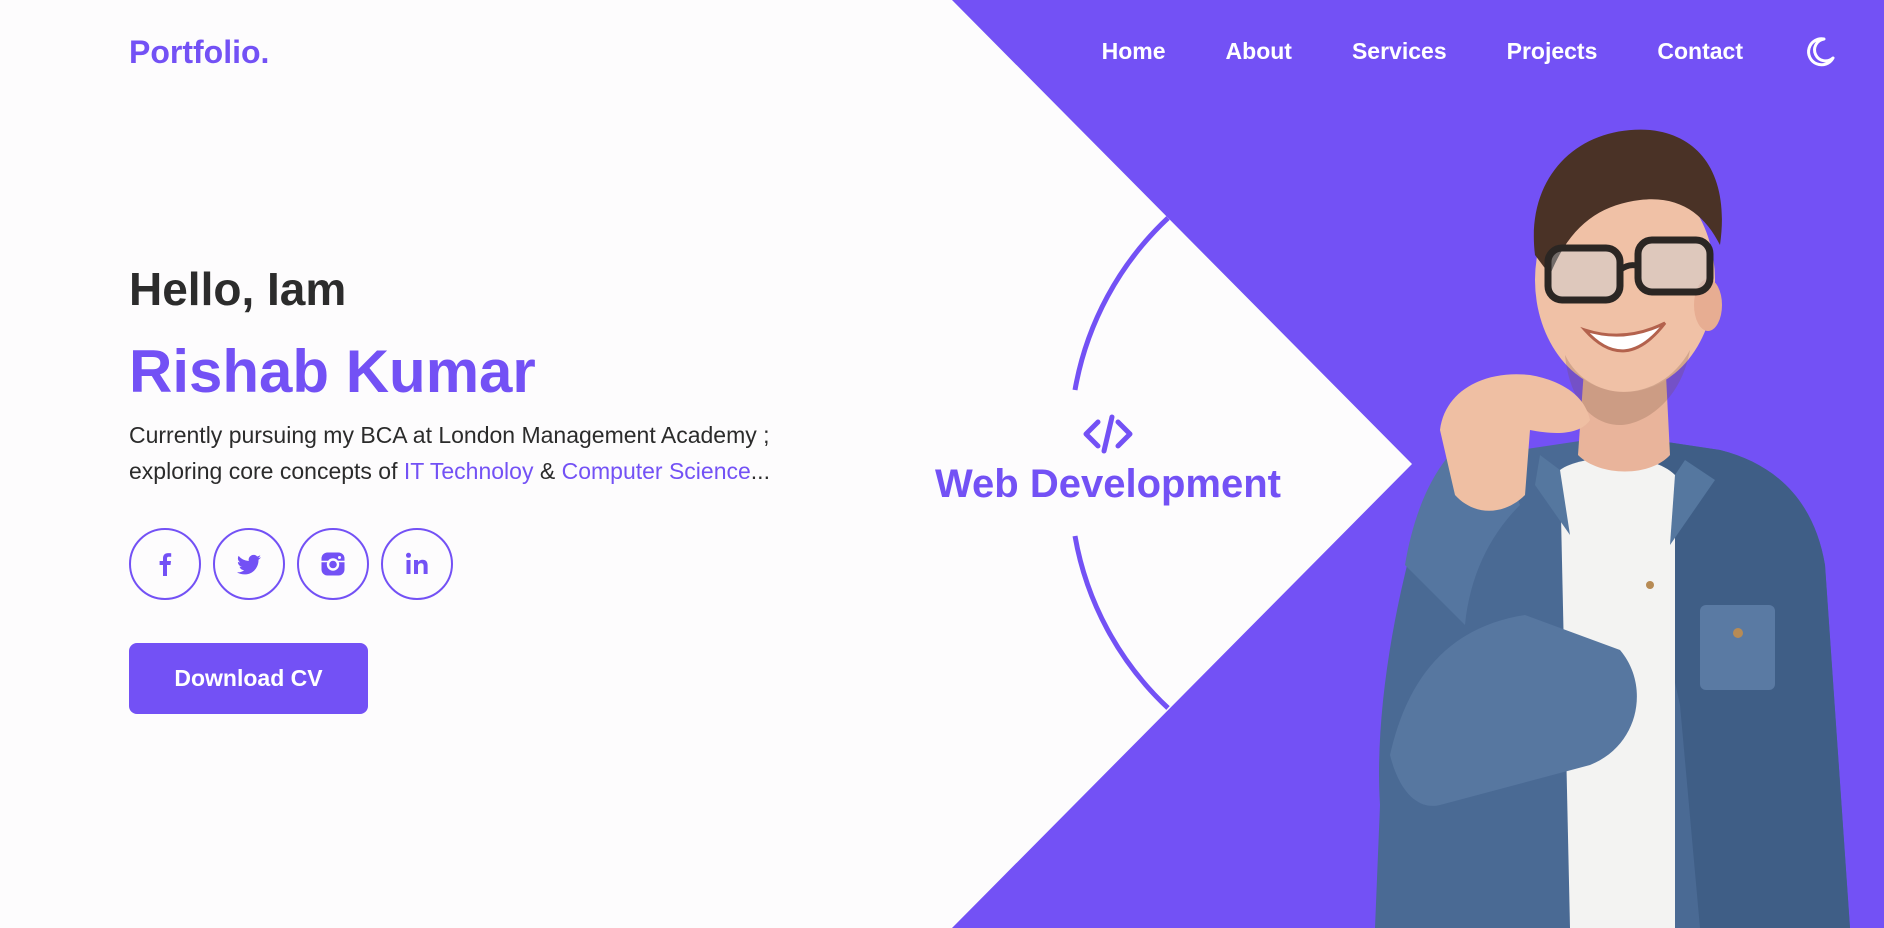  I want to click on hero-greeting: Hello, Iam, so click(238, 289).